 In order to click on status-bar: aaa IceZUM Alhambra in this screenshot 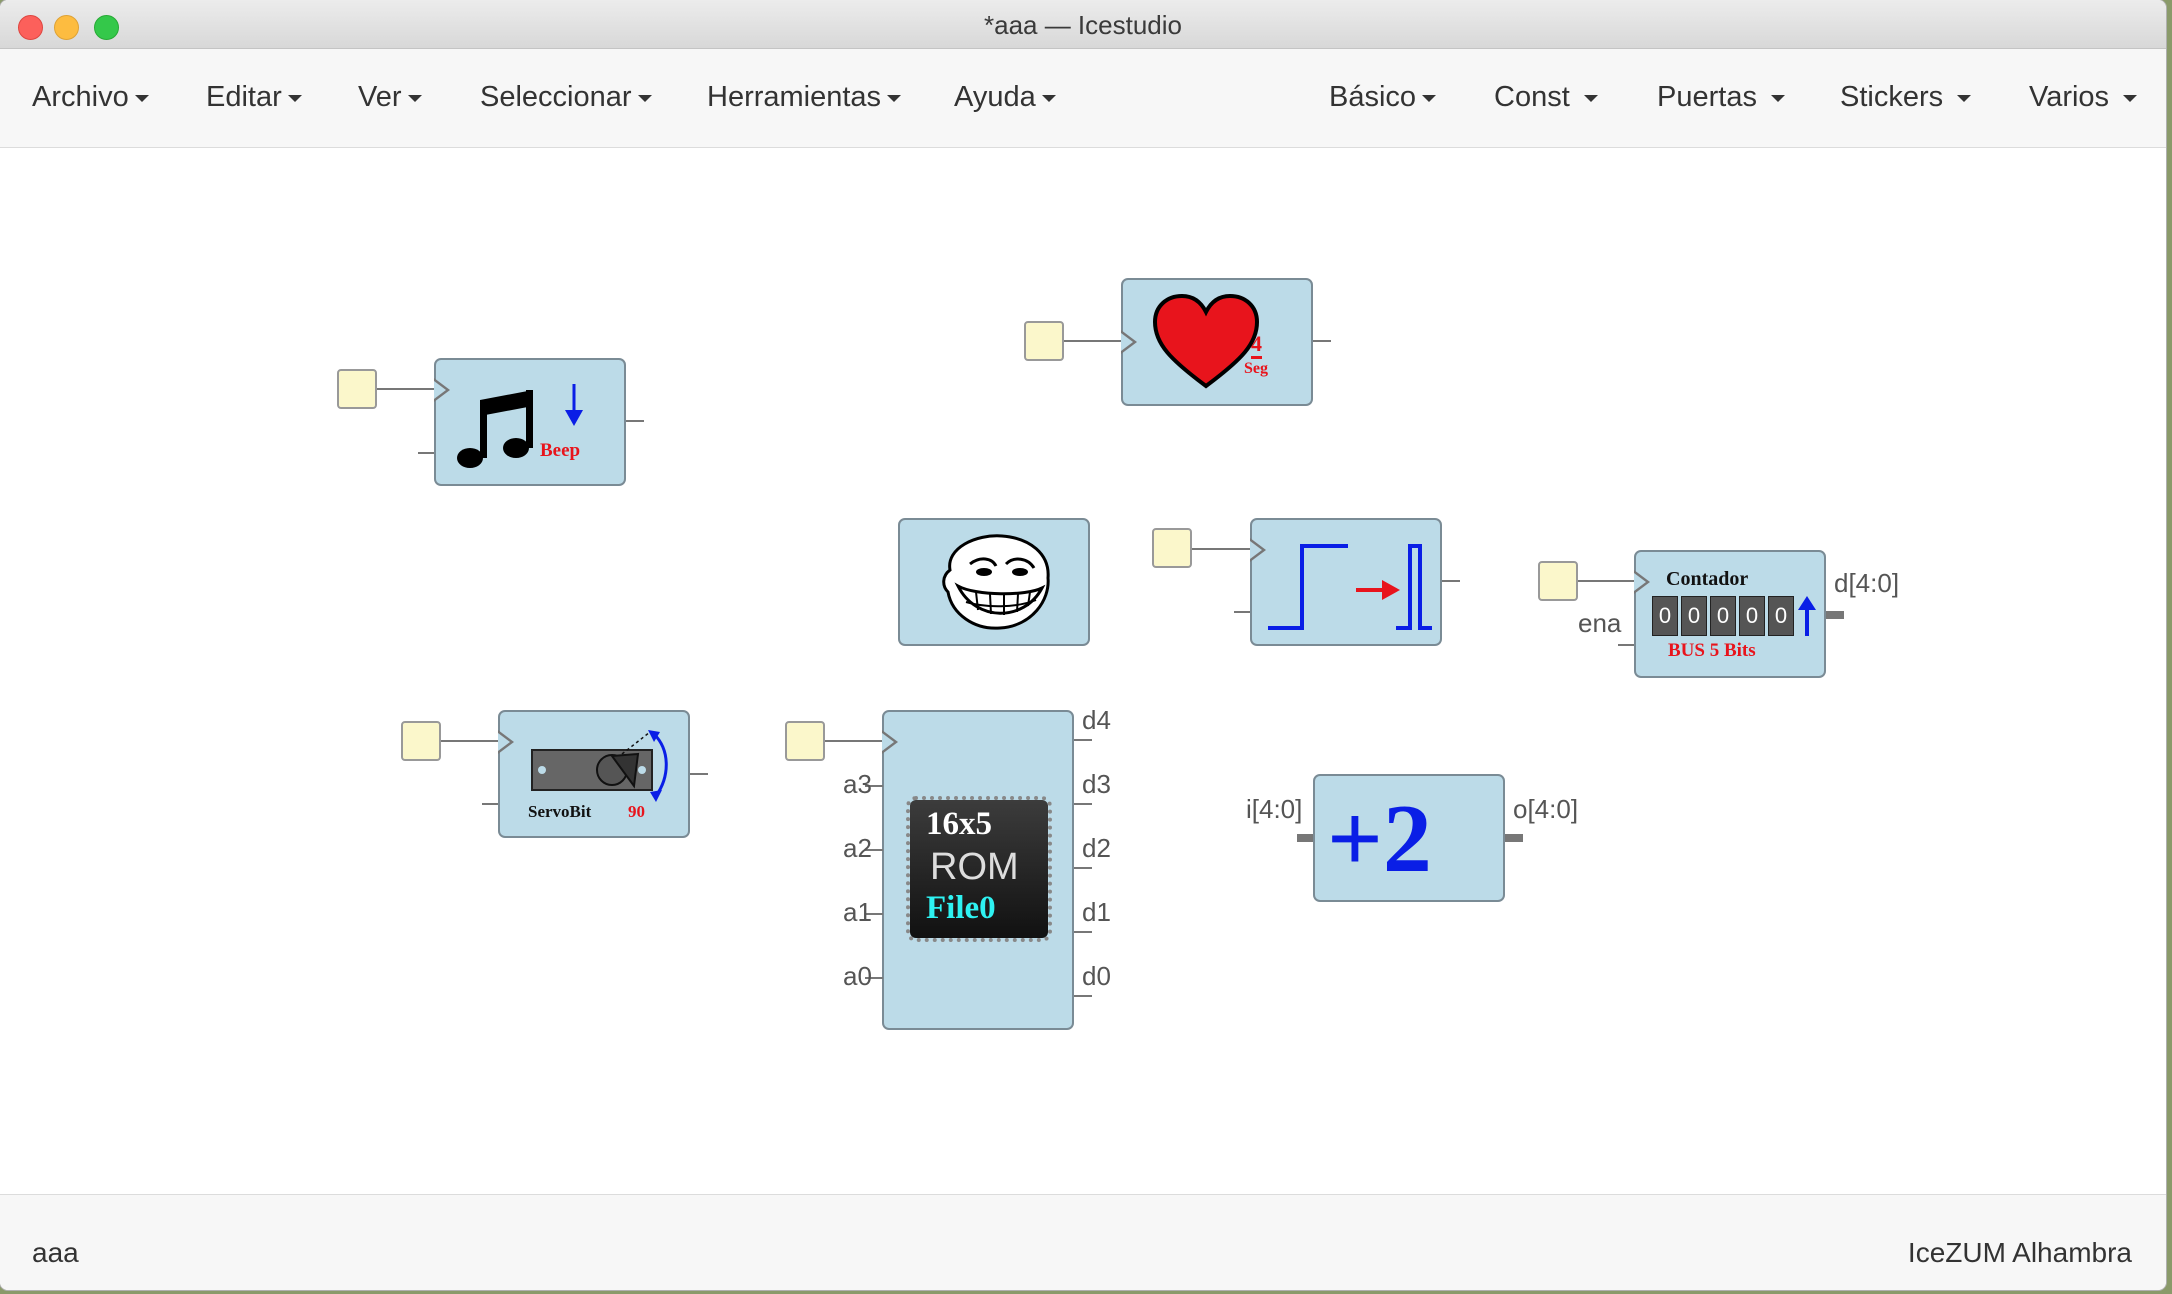, I will do `click(1083, 1242)`.